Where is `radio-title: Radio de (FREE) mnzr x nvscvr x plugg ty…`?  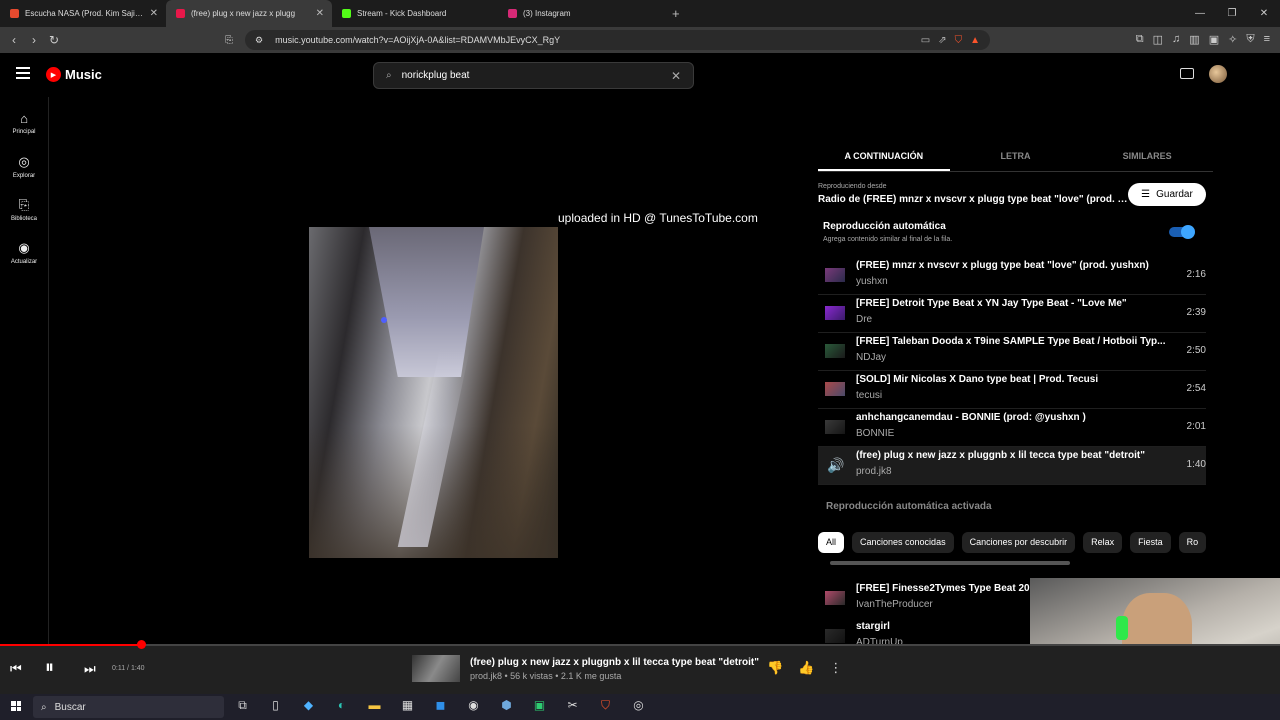
radio-title: Radio de (FREE) mnzr x nvscvr x plugg ty… is located at coordinates (973, 199).